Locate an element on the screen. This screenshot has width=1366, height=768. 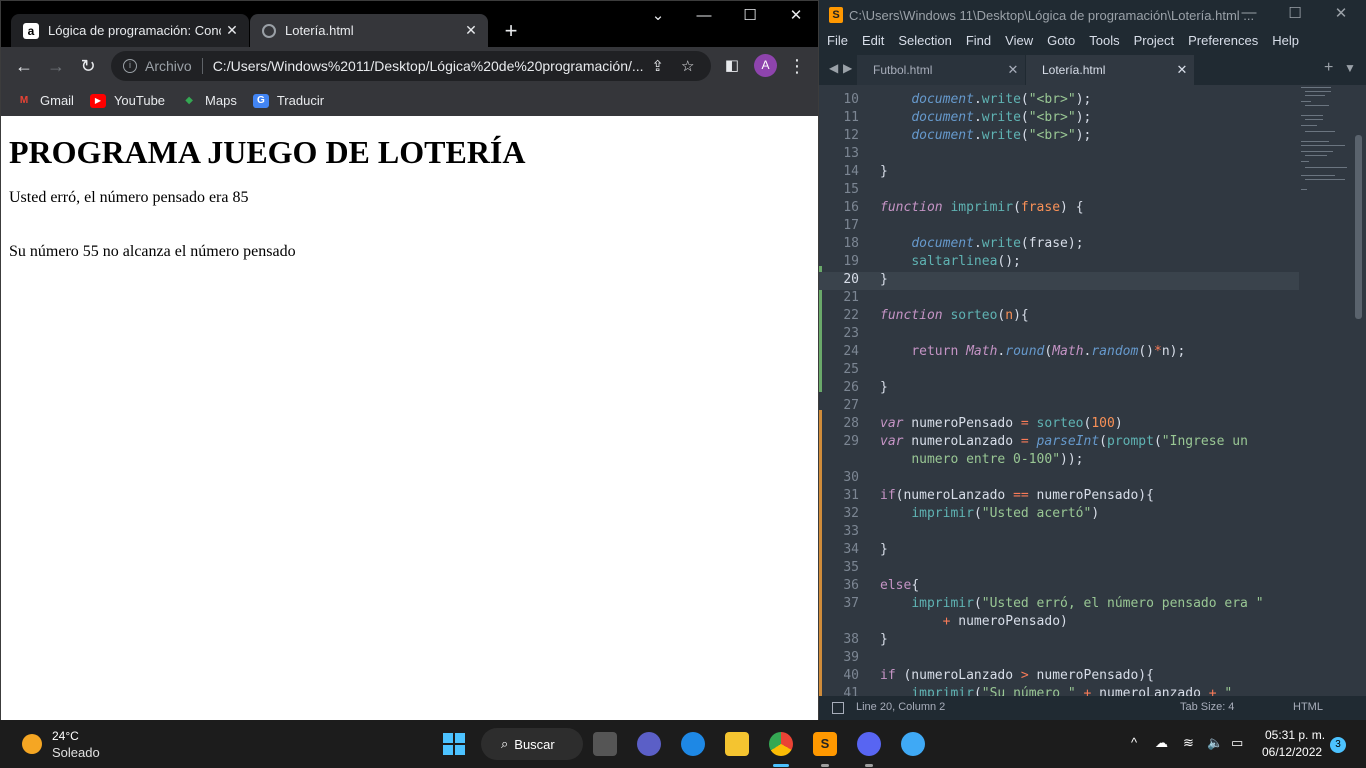
new-file-icon: + is located at coordinates (1328, 68).